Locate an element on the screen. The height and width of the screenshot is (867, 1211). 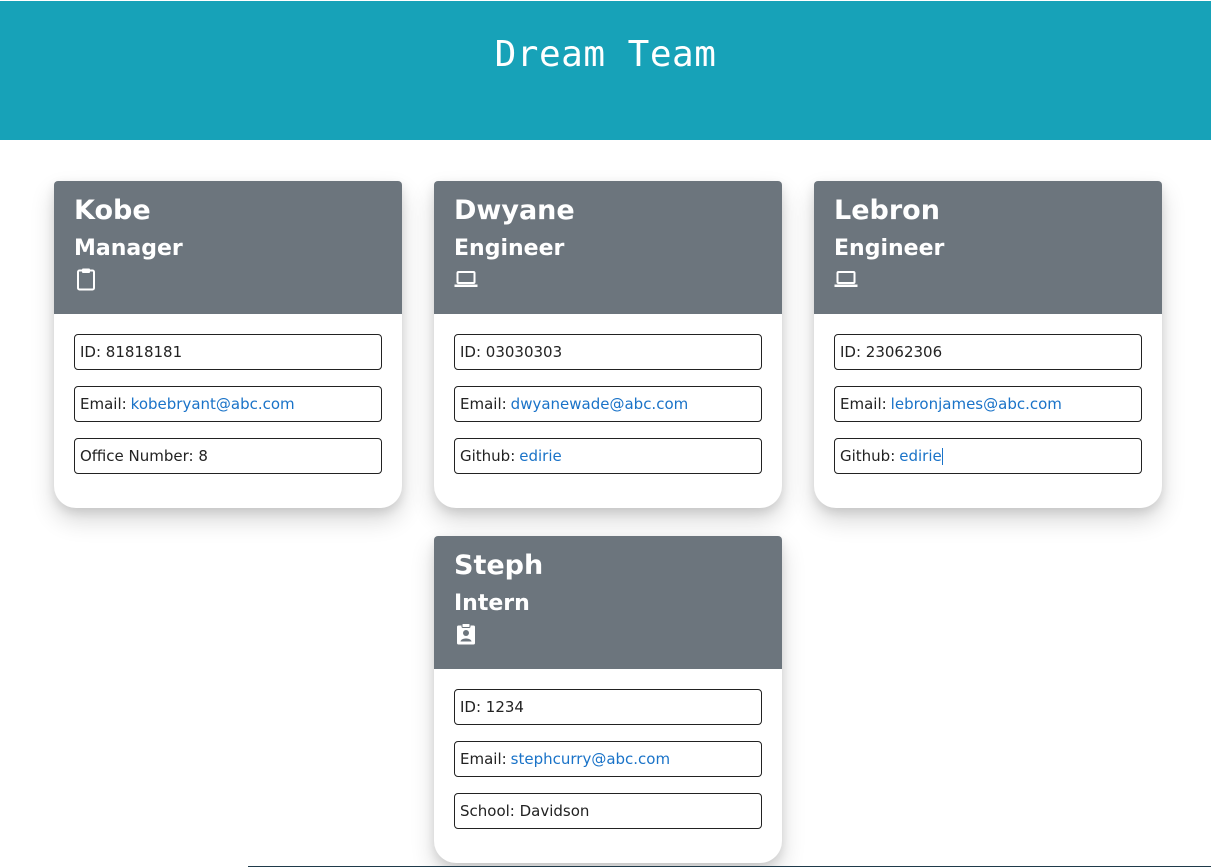
id-text: ID: 03030303 is located at coordinates (511, 352).